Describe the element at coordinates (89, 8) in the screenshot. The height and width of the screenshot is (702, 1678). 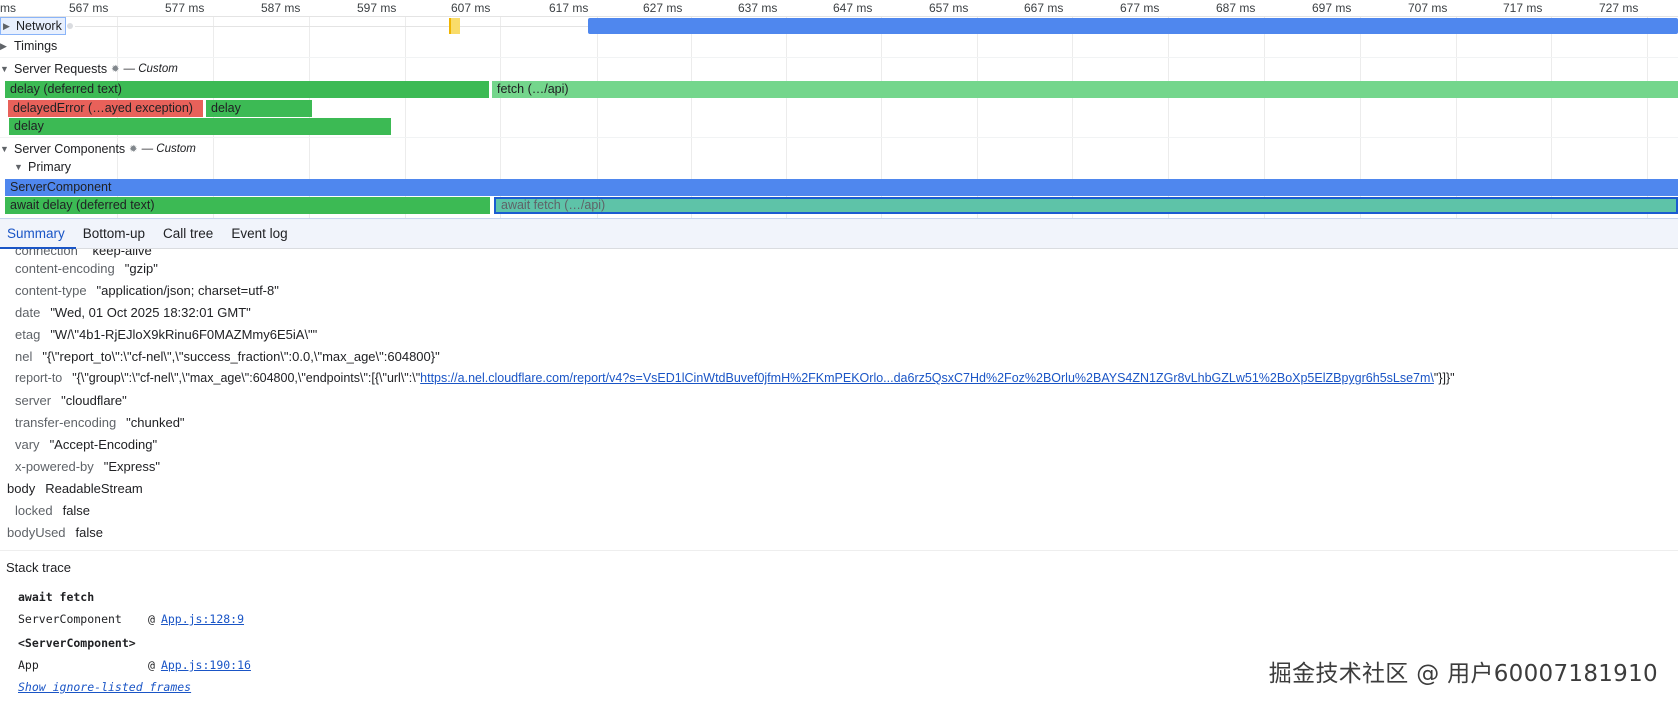
I see `tick-label: 567 ms` at that location.